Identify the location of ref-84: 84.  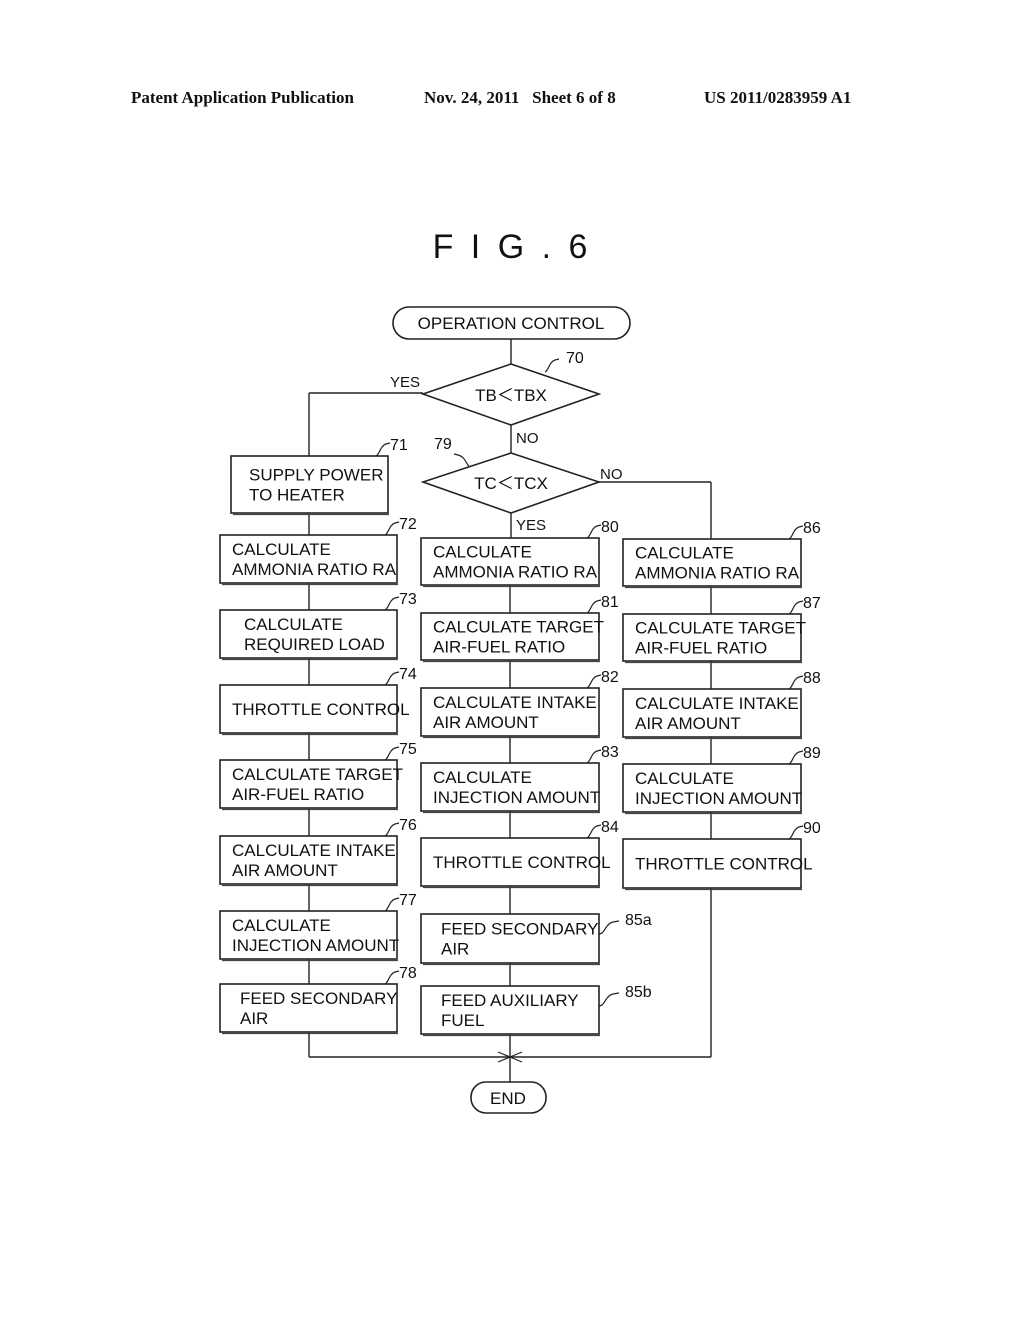
(610, 827).